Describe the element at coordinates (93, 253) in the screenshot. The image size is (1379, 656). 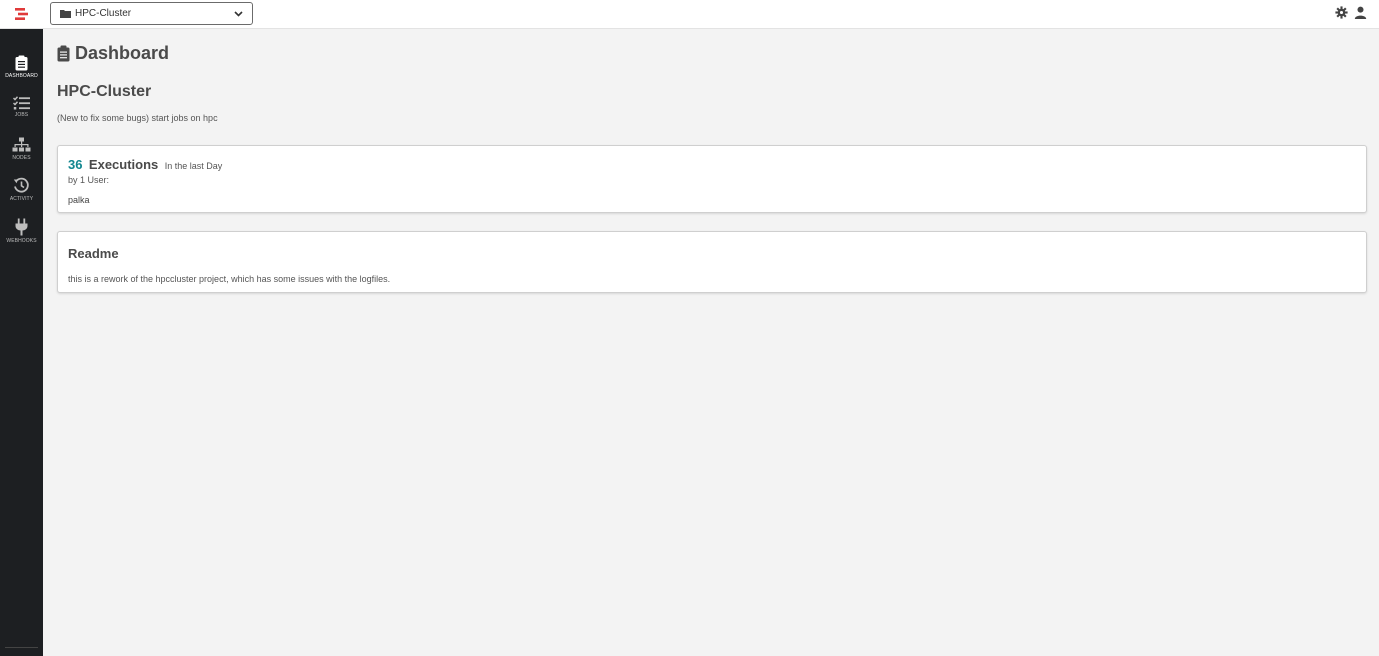
I see `readme-title: Readme` at that location.